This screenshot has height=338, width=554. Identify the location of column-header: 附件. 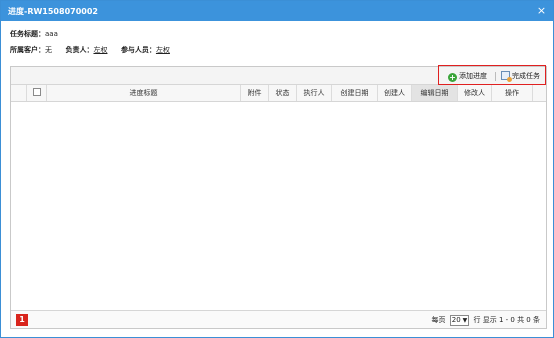
(255, 93).